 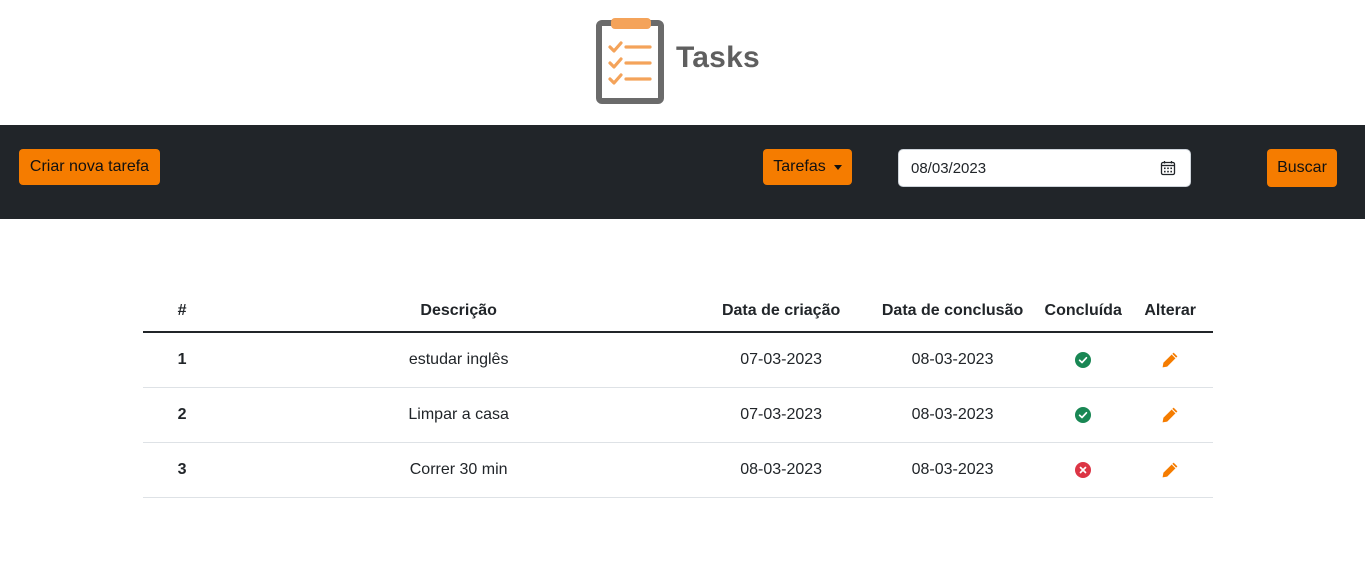 I want to click on tasks-filter-label: Tarefas, so click(x=799, y=166).